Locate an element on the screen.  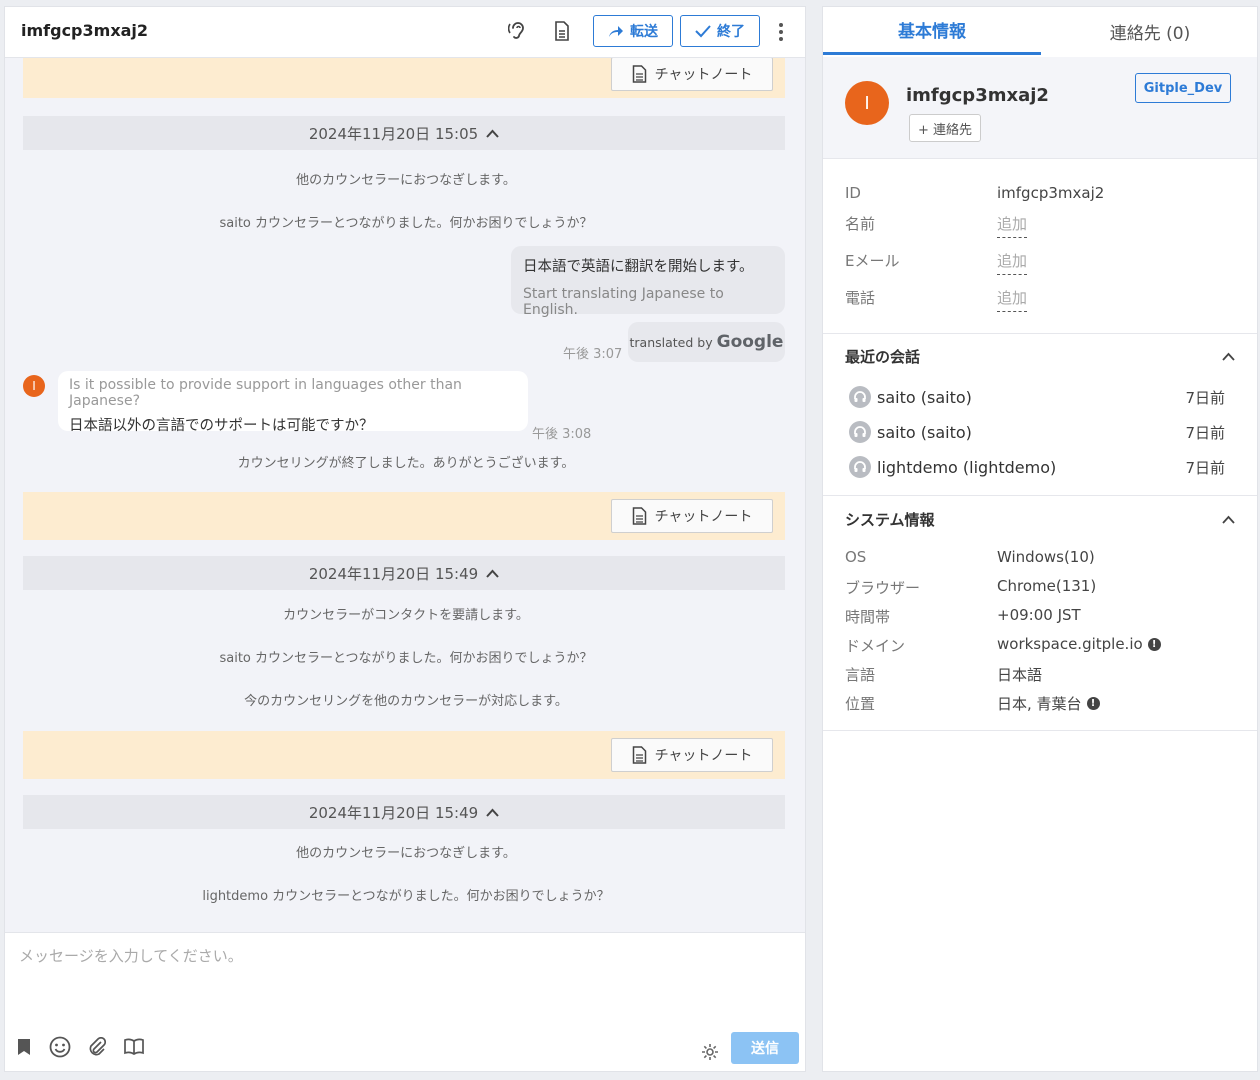
emoji-icon is located at coordinates (60, 1047).